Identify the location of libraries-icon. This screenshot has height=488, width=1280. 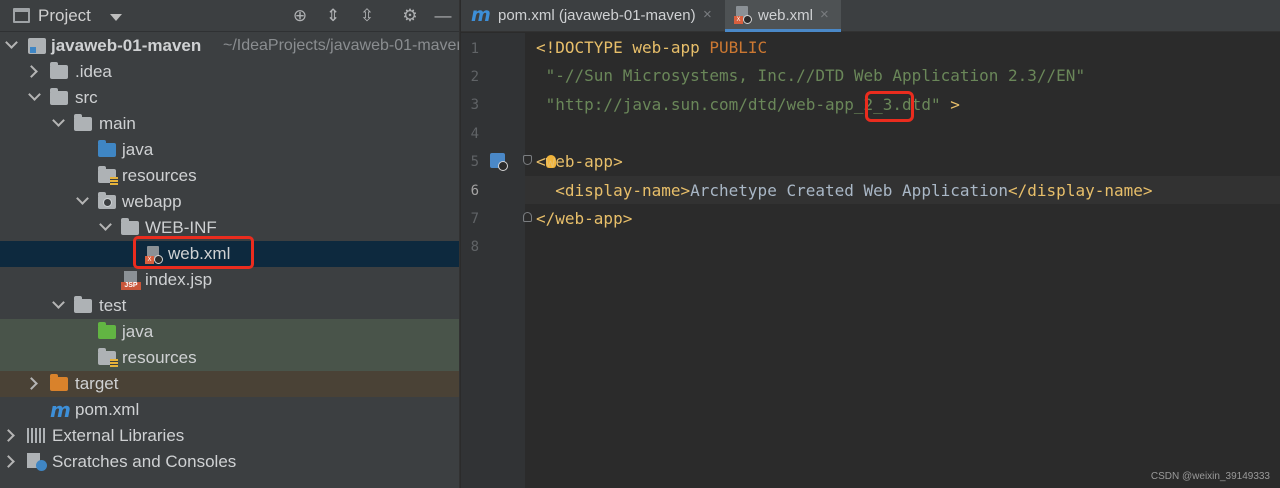
(37, 435).